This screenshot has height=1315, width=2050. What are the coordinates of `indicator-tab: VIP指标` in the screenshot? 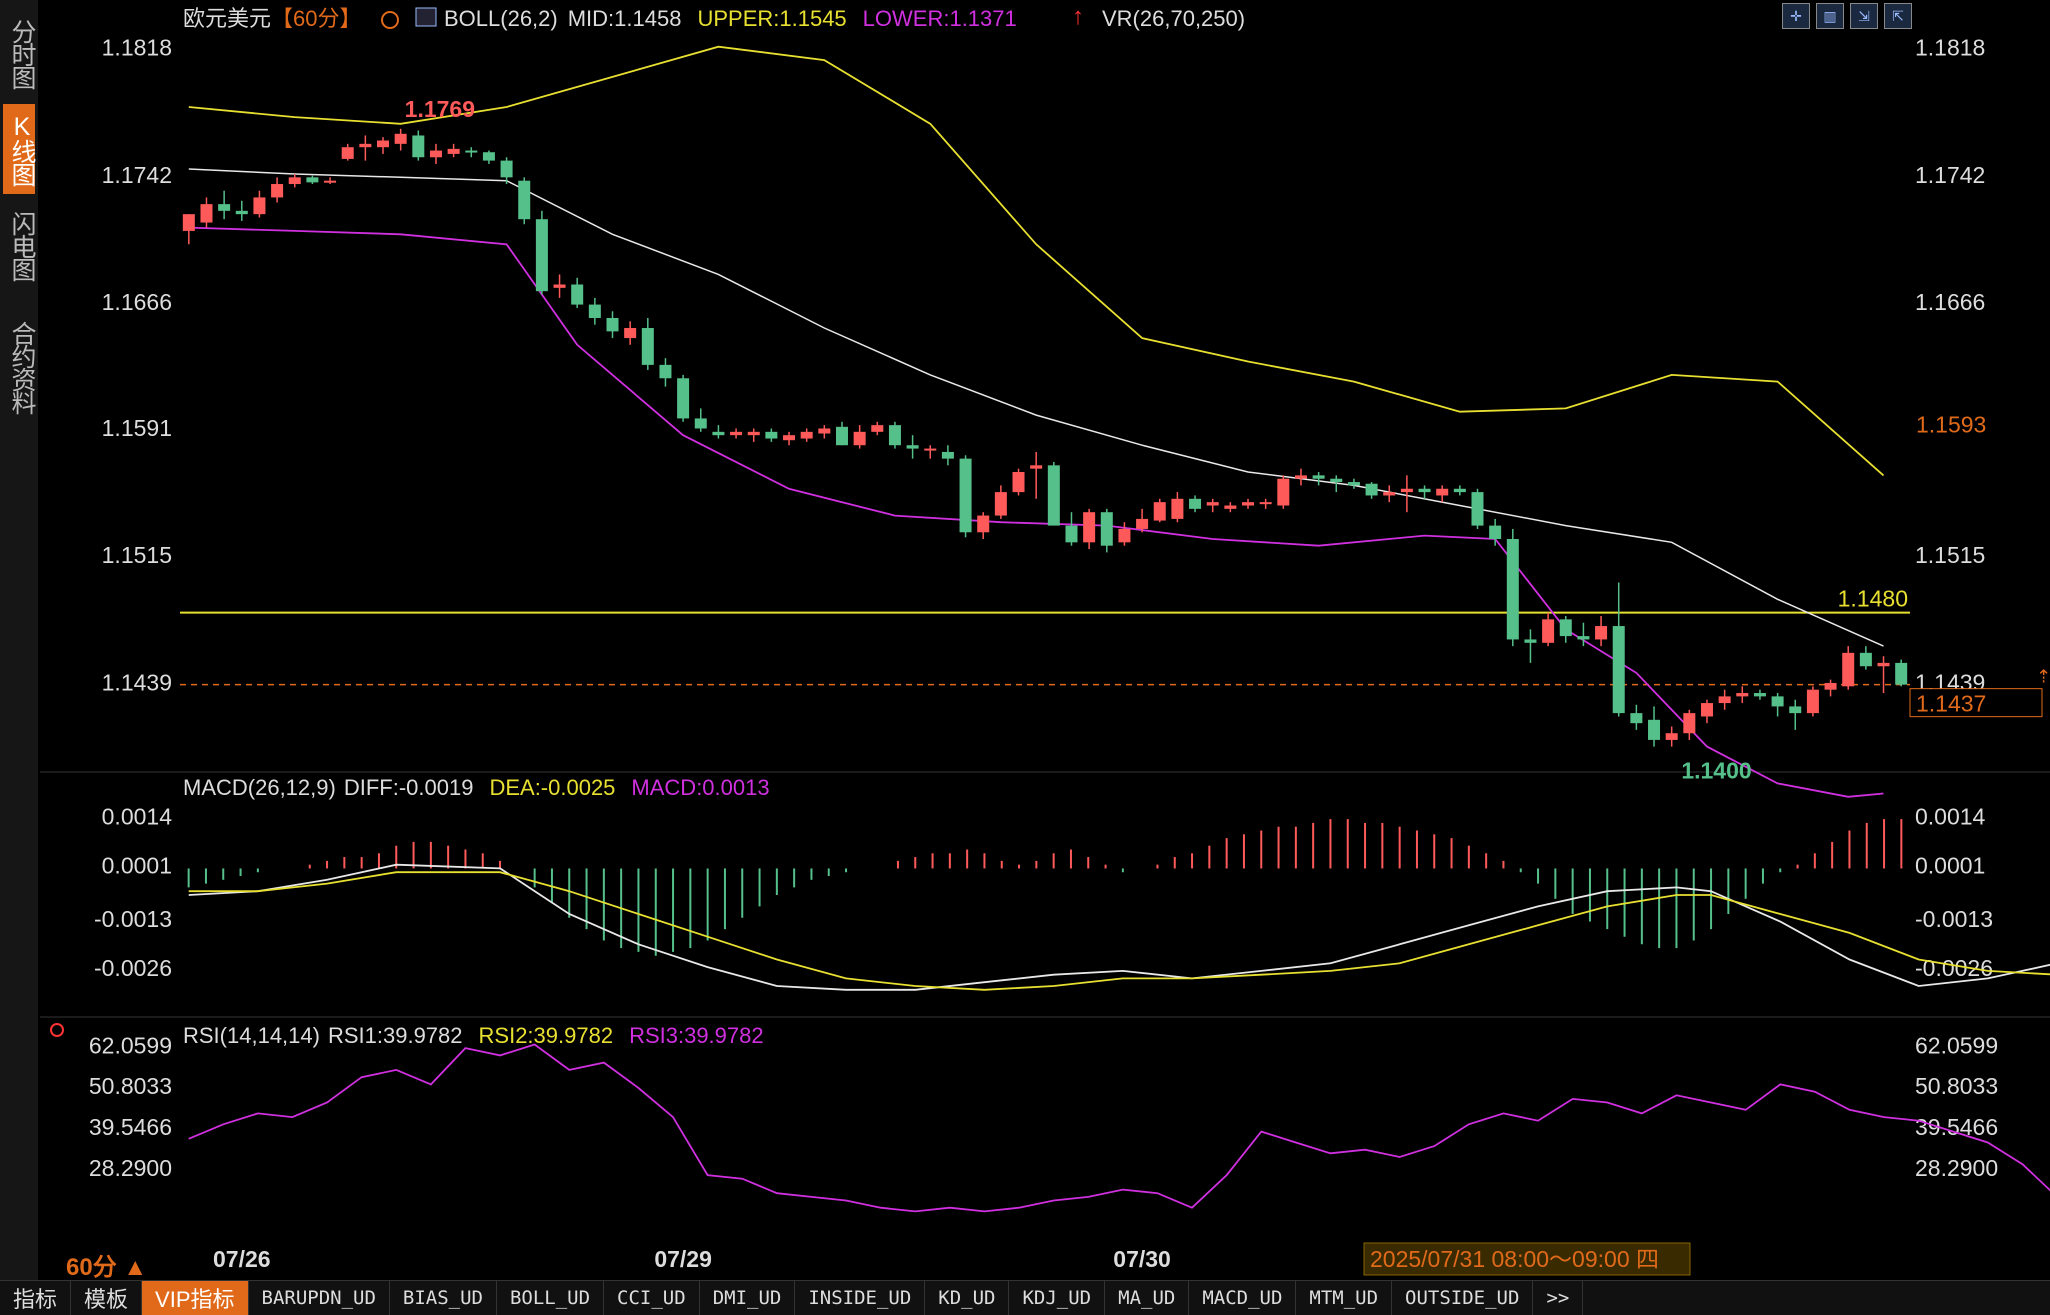 It's located at (195, 1298).